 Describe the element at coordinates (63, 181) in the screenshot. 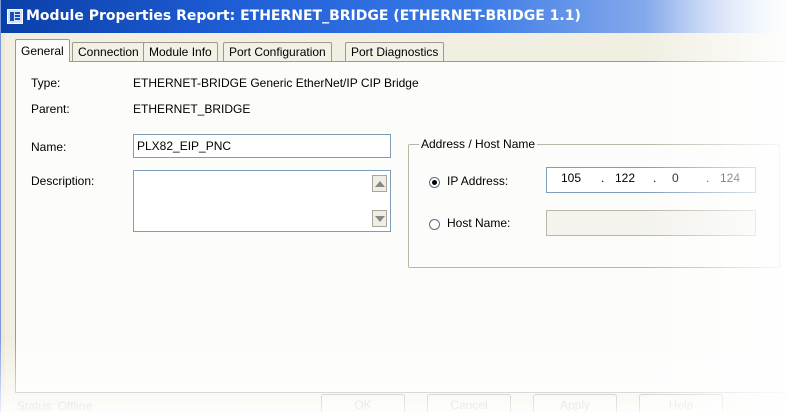

I see `description-label: Description:` at that location.